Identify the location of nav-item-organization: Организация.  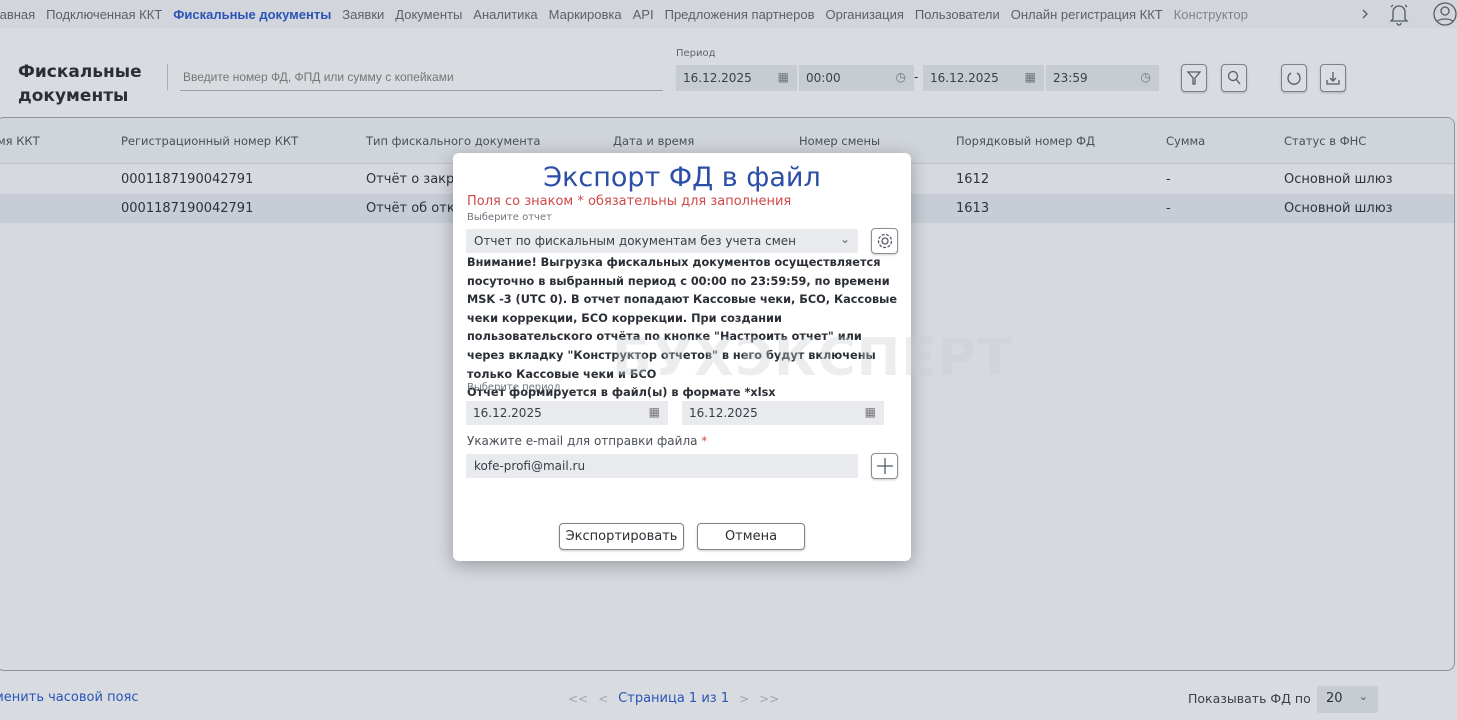
(864, 14).